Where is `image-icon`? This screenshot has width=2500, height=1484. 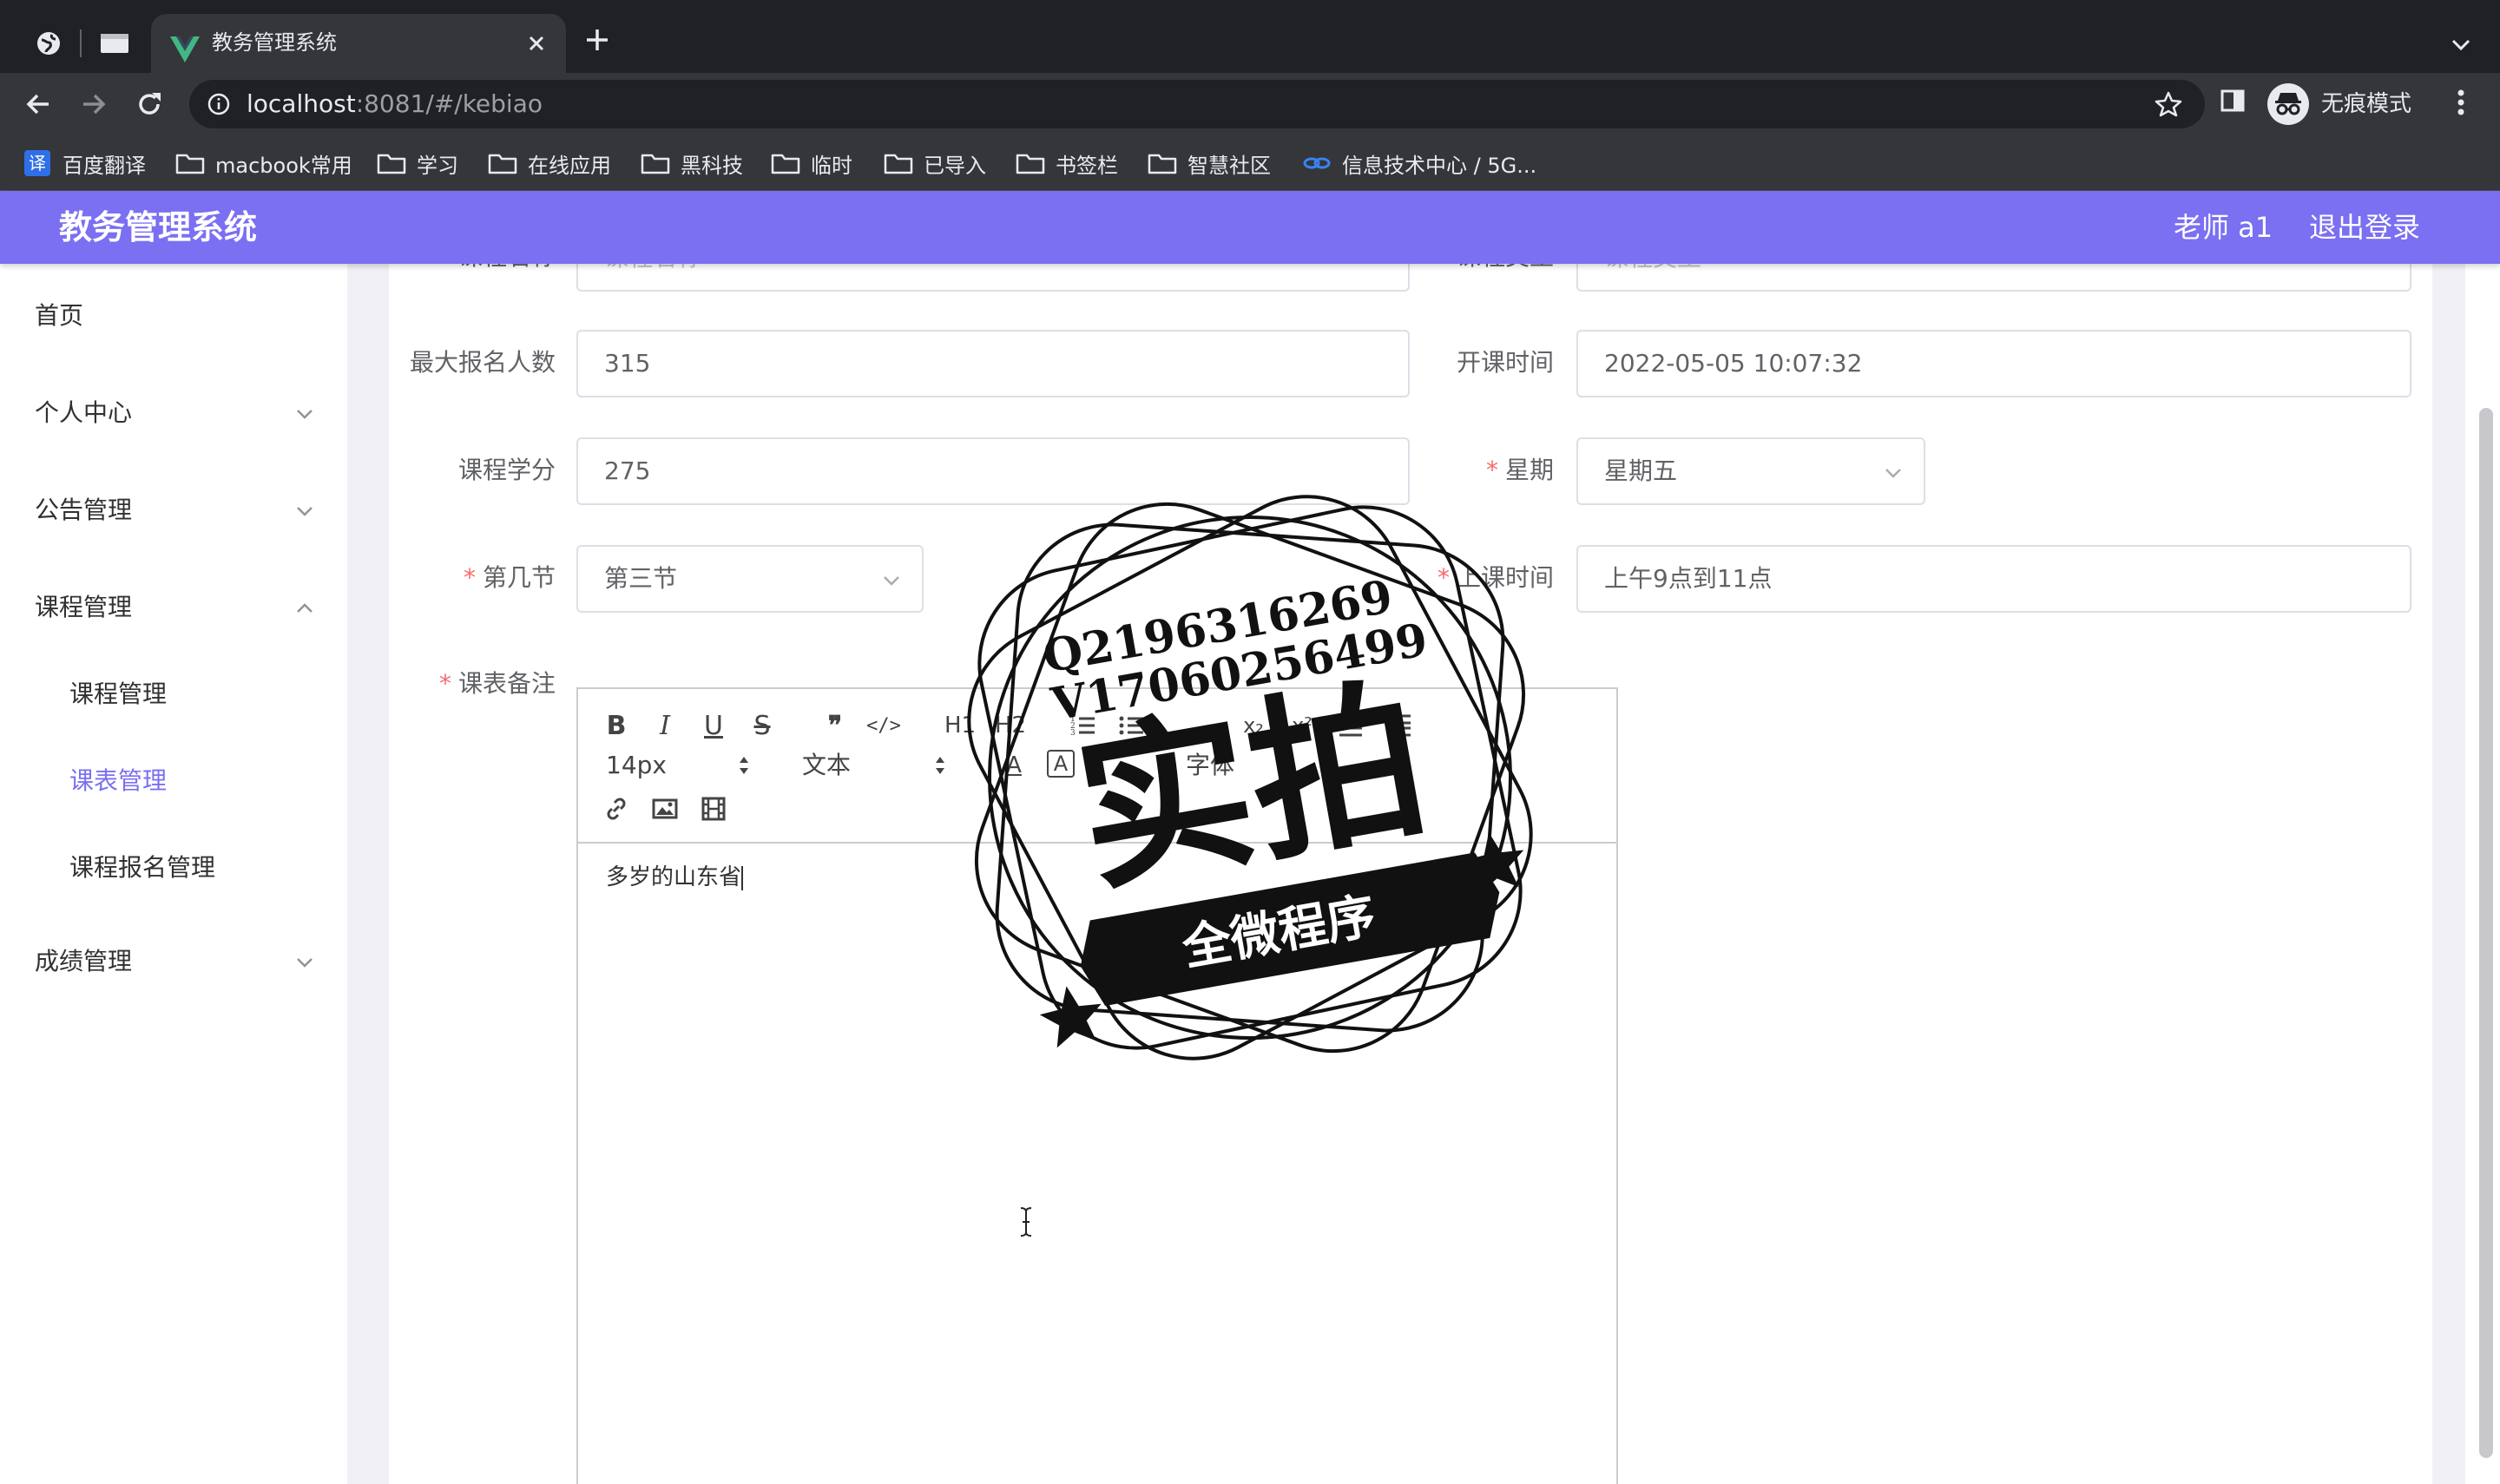 image-icon is located at coordinates (665, 808).